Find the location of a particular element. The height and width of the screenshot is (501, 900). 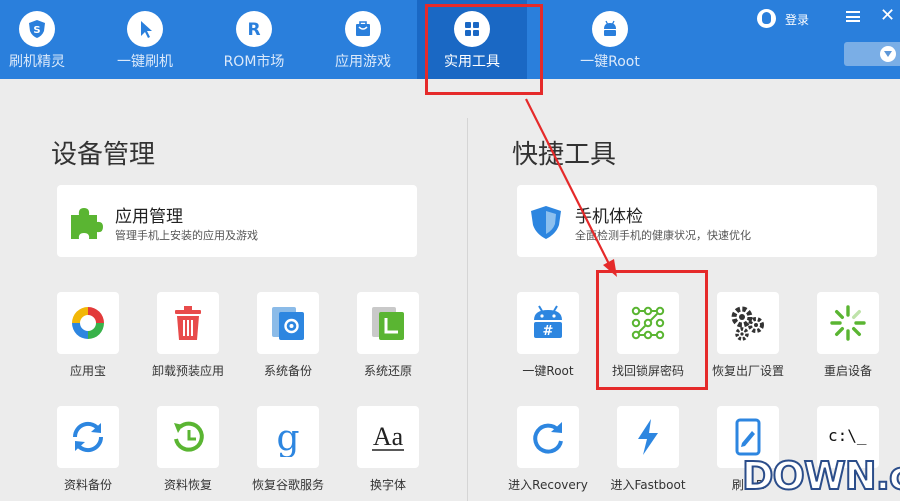

watermark-text: DOWN.cc is located at coordinates (820, 476).